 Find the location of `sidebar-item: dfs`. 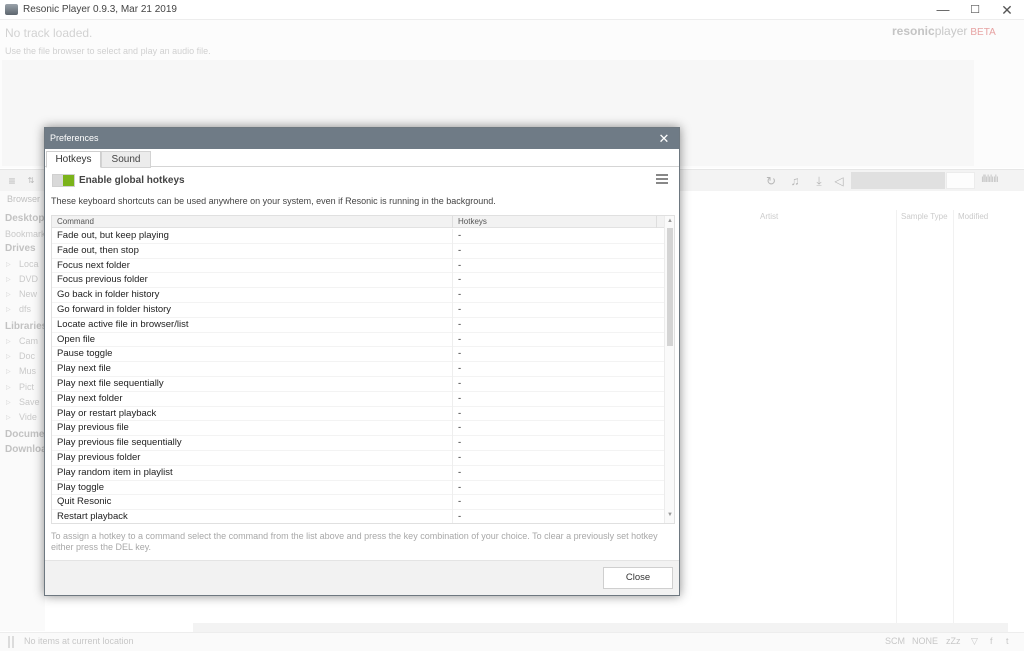

sidebar-item: dfs is located at coordinates (25, 309).